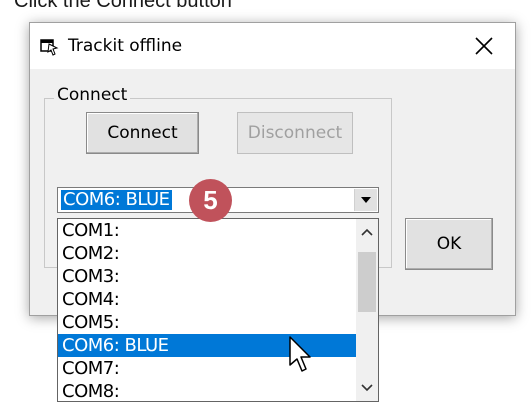  I want to click on chevron-up-icon, so click(367, 232).